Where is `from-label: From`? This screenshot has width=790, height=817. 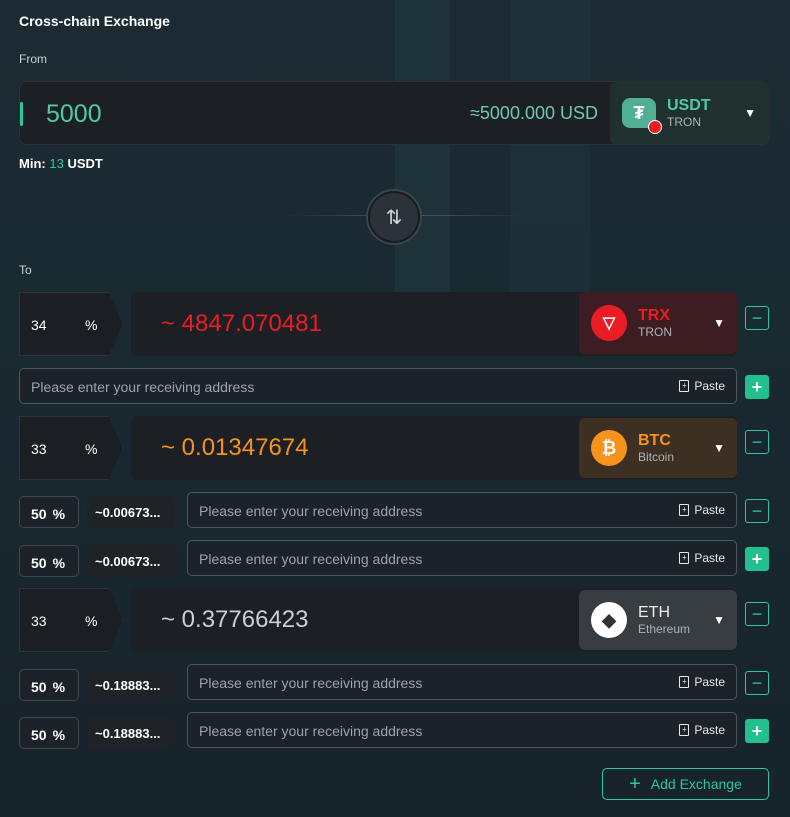 from-label: From is located at coordinates (33, 59).